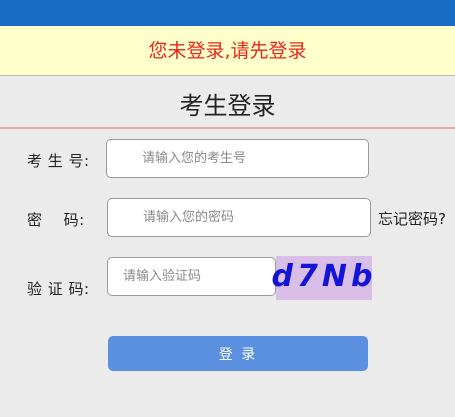 Image resolution: width=455 pixels, height=417 pixels. What do you see at coordinates (58, 161) in the screenshot?
I see `candidate-id-label: 考 生 号:` at bounding box center [58, 161].